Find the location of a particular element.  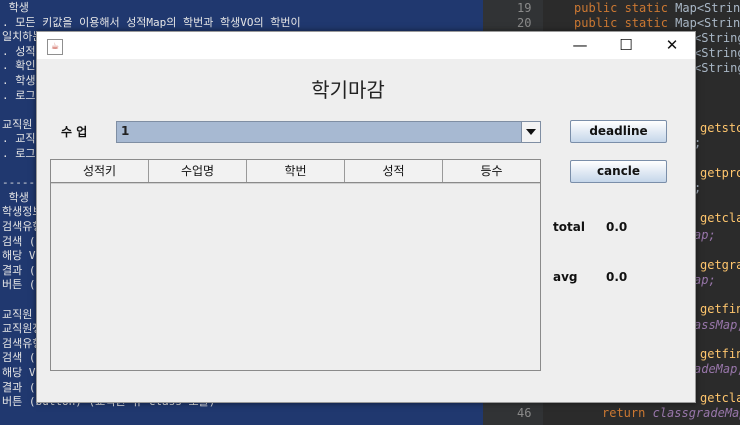

code-line: getgra is located at coordinates (720, 265).